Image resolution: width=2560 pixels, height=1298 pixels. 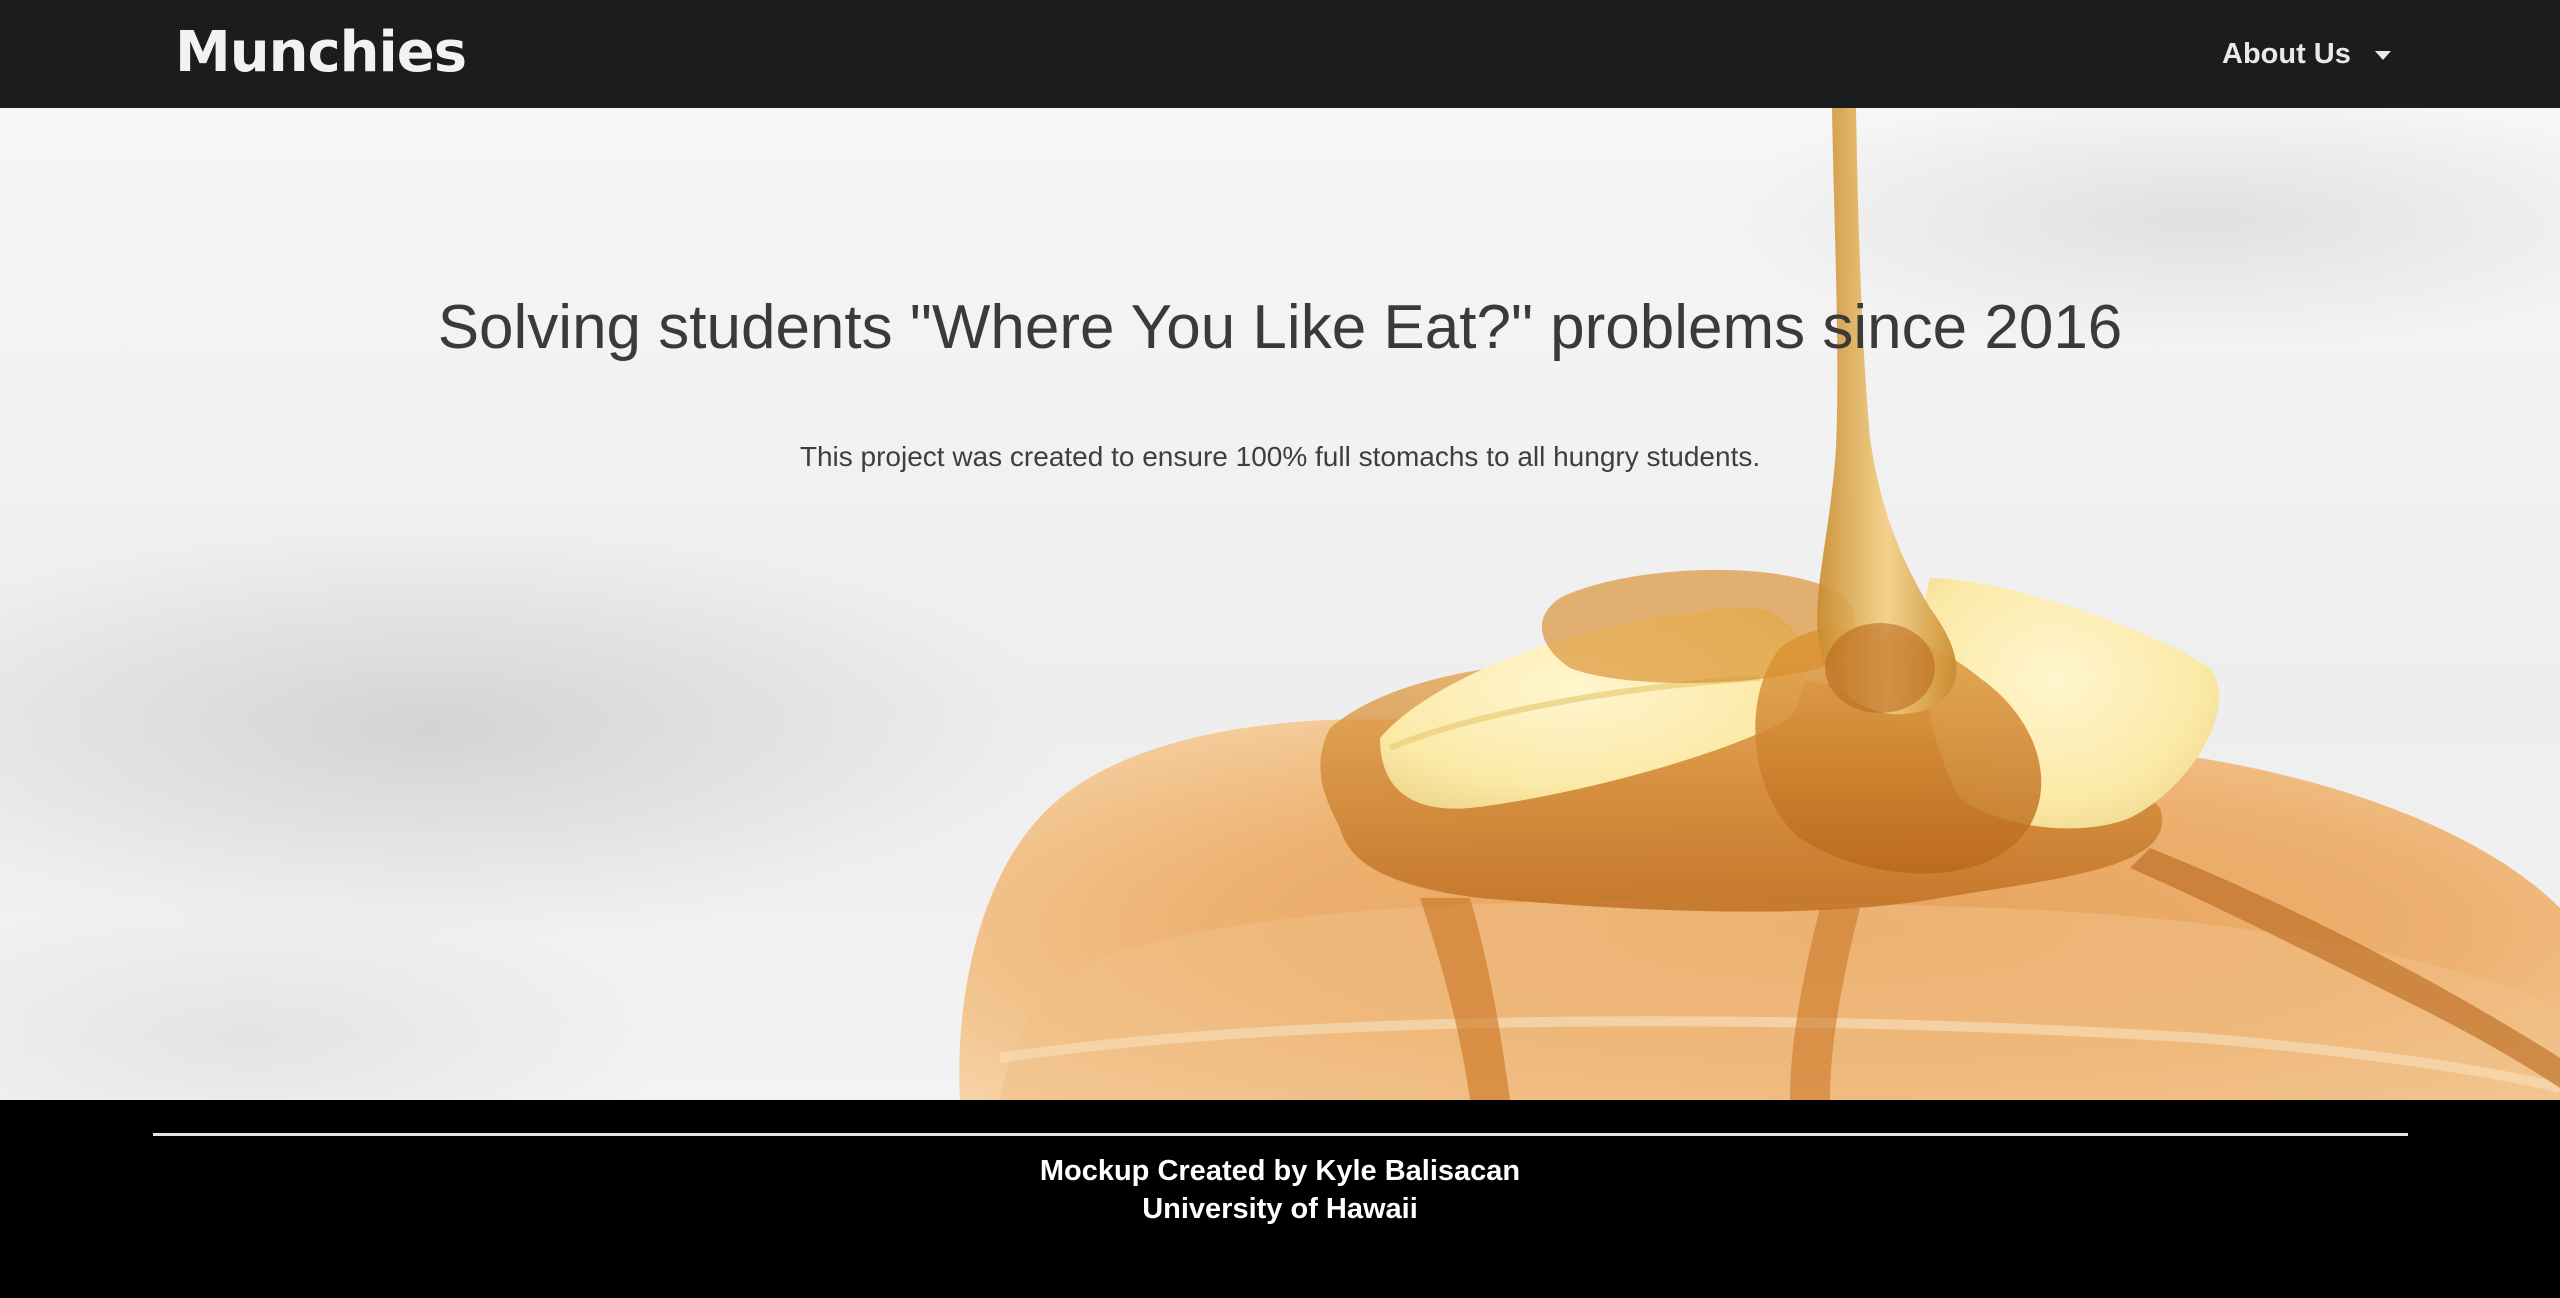 I want to click on footer-credit: Mockup Created by Kyle Balisacan, so click(x=1280, y=1171).